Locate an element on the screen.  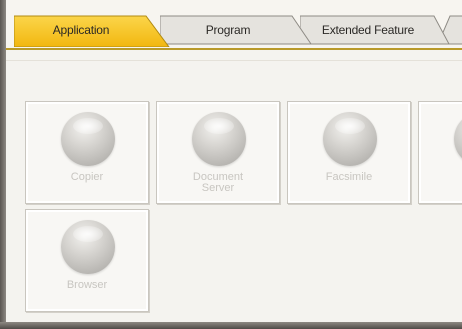
app-browser-button: Browser is located at coordinates (87, 260).